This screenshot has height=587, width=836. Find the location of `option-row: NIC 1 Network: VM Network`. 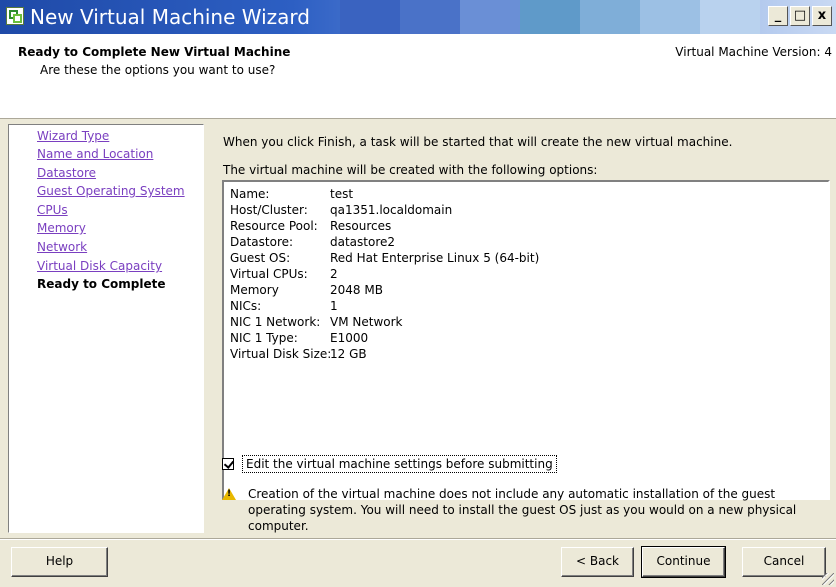

option-row: NIC 1 Network: VM Network is located at coordinates (316, 322).